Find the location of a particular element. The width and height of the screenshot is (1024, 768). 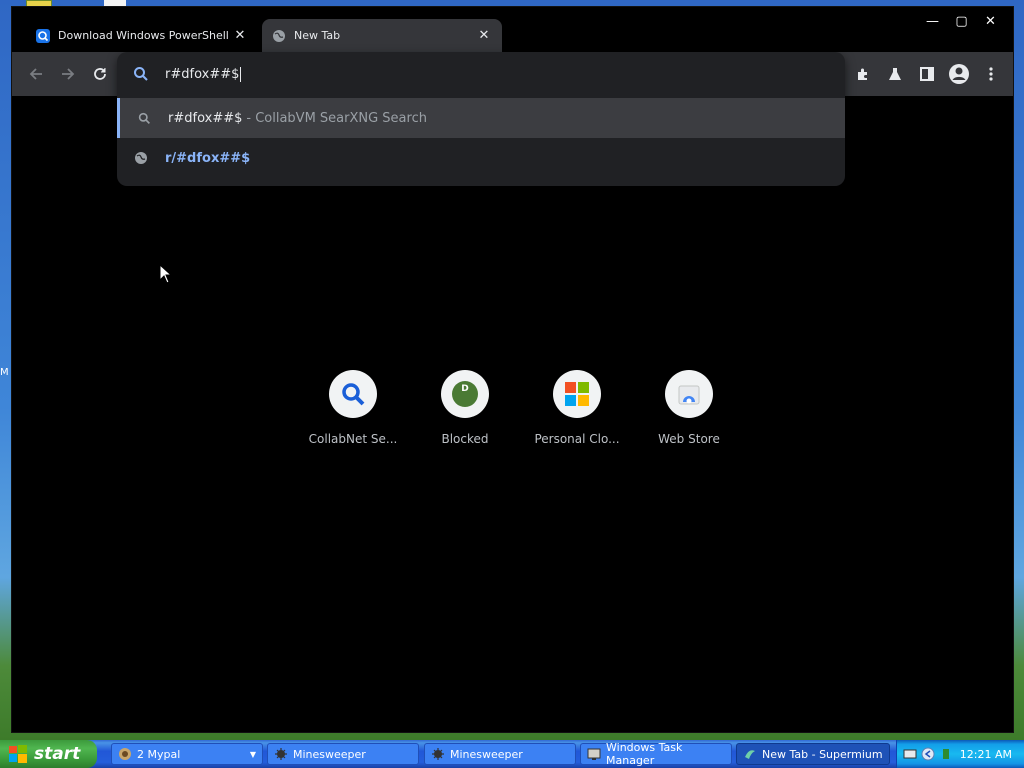

network-icon is located at coordinates (946, 754).